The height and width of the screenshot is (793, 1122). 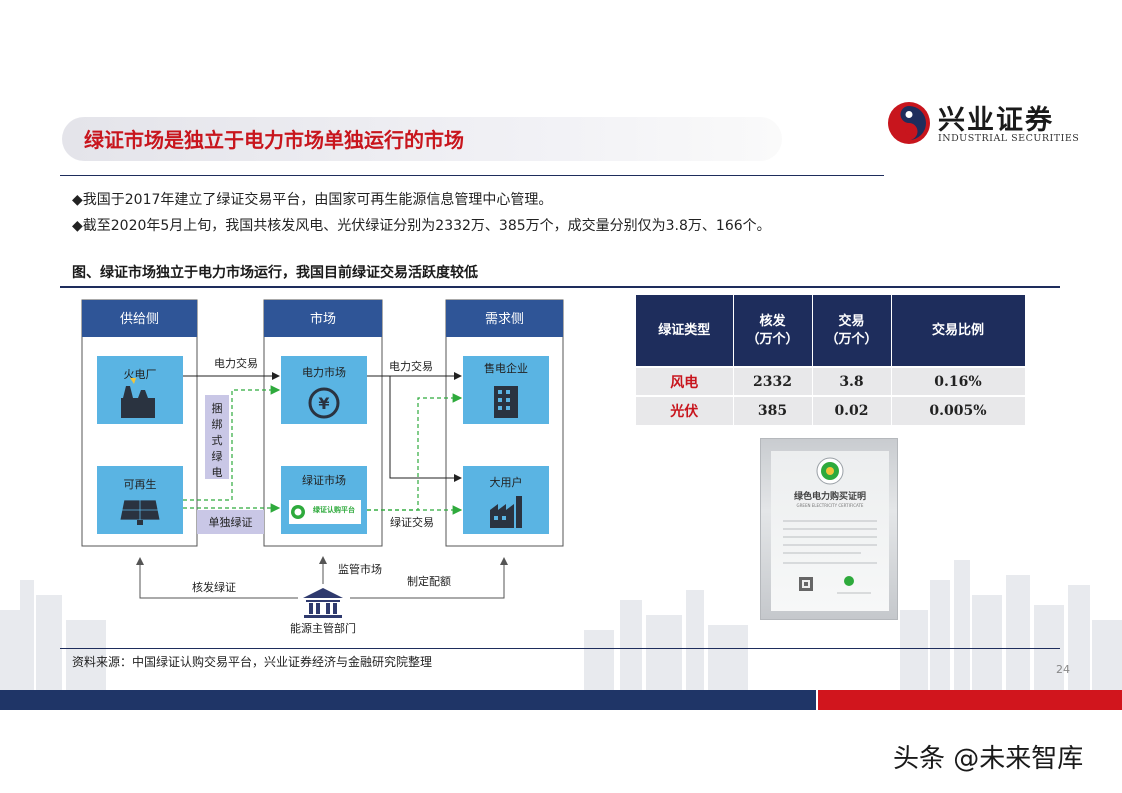 I want to click on cert-platform-label: 绿证认购平台, so click(x=334, y=509).